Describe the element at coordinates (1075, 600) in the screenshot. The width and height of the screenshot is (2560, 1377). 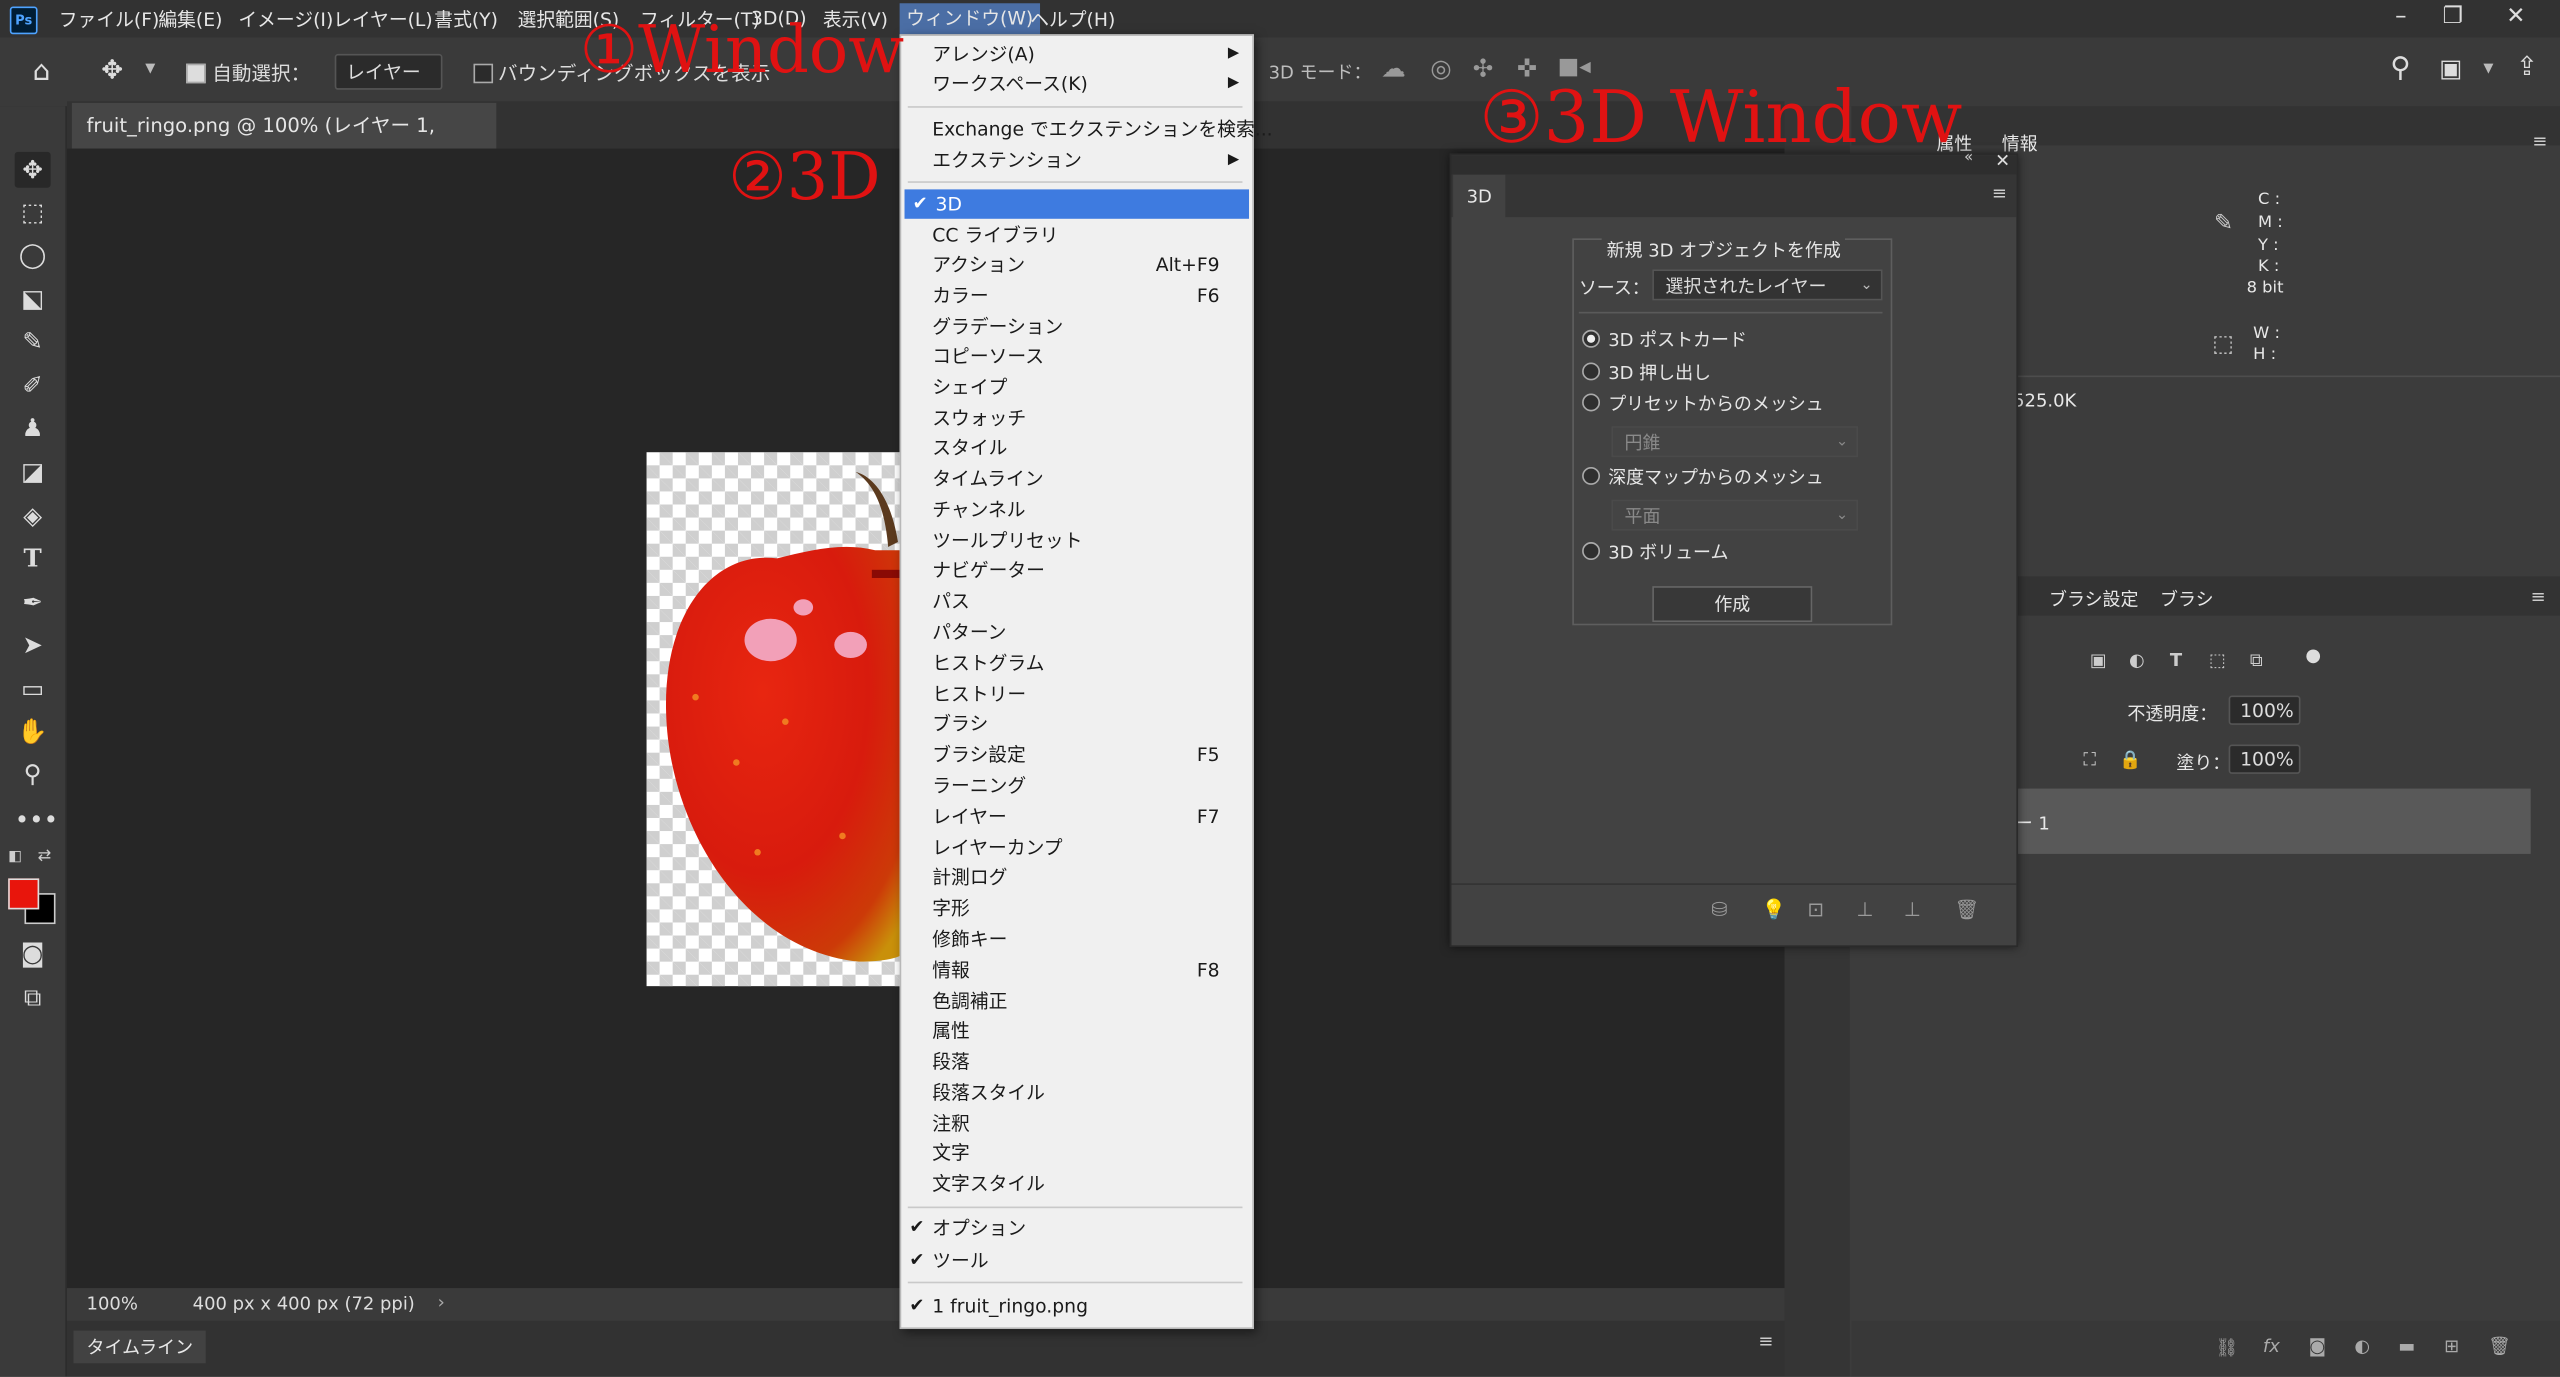
I see `menu-item-paths: パス` at that location.